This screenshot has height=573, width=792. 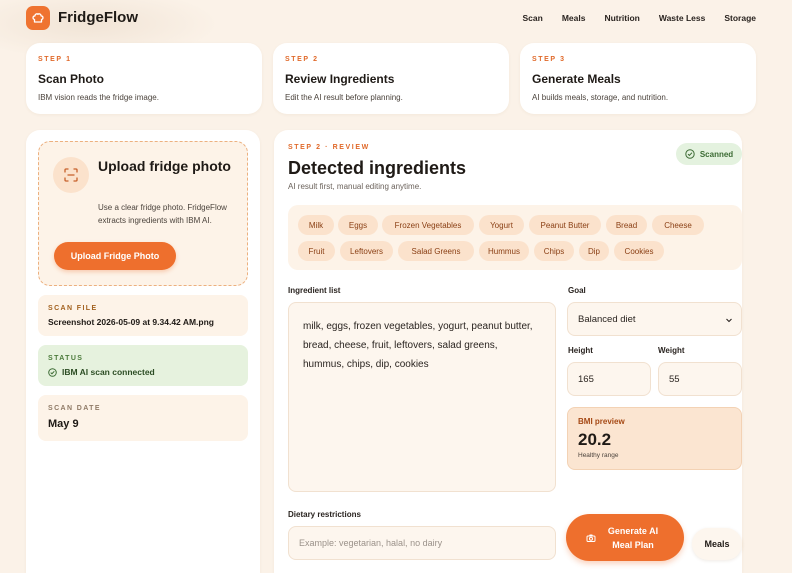 What do you see at coordinates (340, 79) in the screenshot?
I see `step-title: Review Ingredients` at bounding box center [340, 79].